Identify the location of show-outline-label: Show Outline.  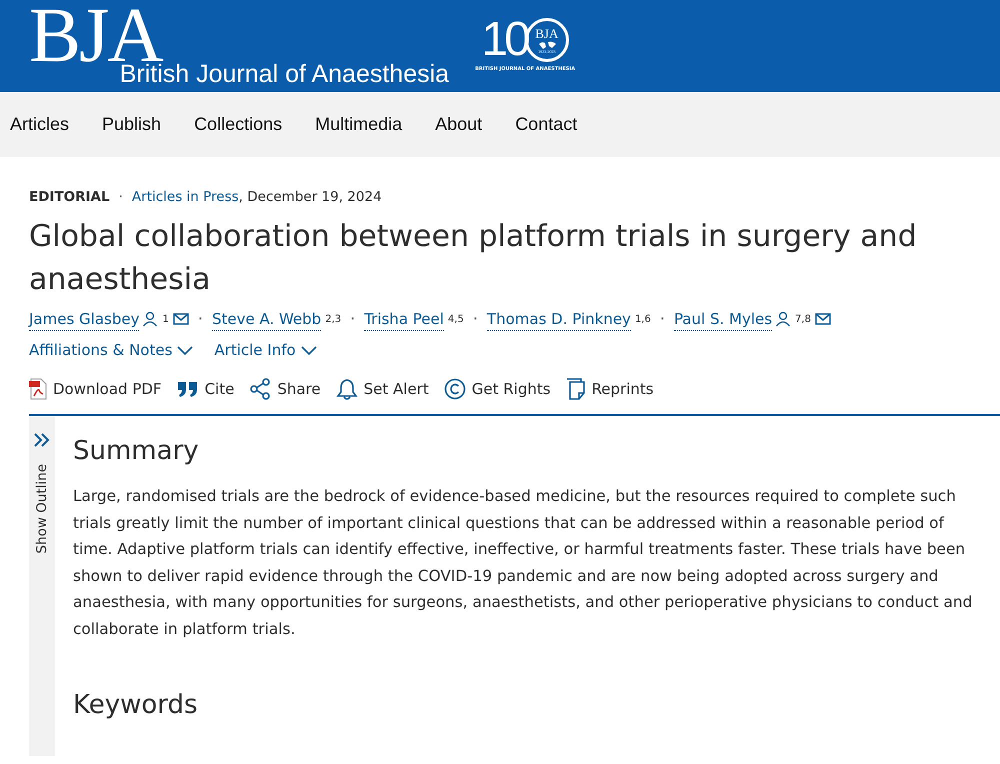
(42, 509).